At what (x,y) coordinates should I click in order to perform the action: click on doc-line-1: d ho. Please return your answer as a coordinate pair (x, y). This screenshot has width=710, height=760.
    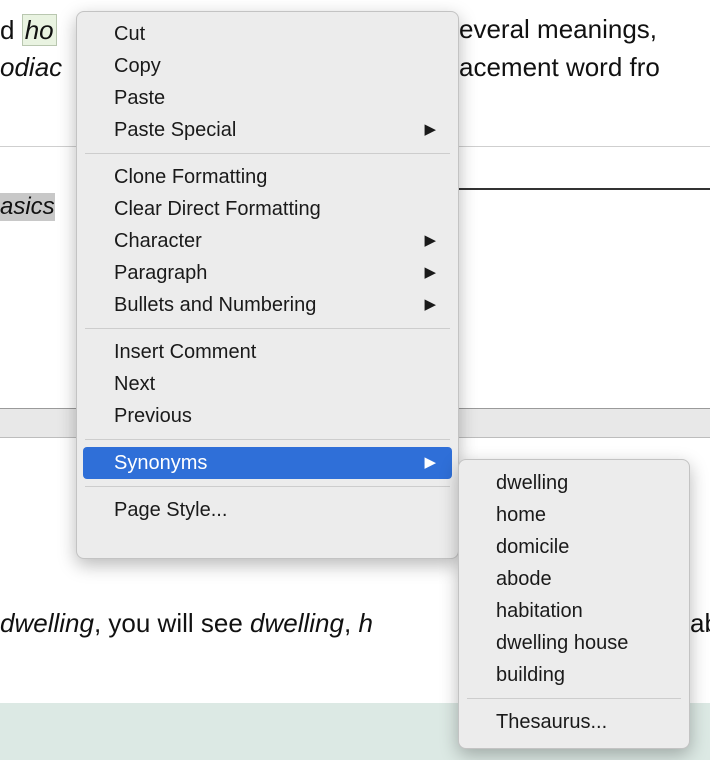
    Looking at the image, I should click on (28, 30).